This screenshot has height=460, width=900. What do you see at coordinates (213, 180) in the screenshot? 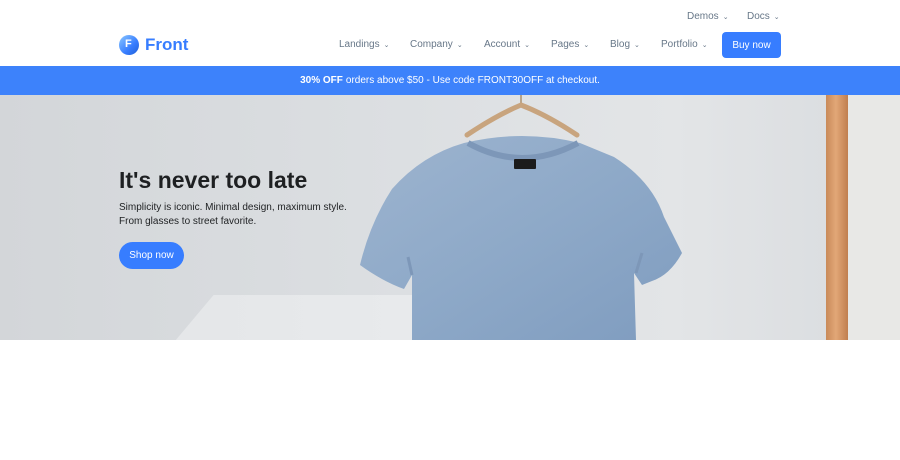
I see `hero-title: It's never too late` at bounding box center [213, 180].